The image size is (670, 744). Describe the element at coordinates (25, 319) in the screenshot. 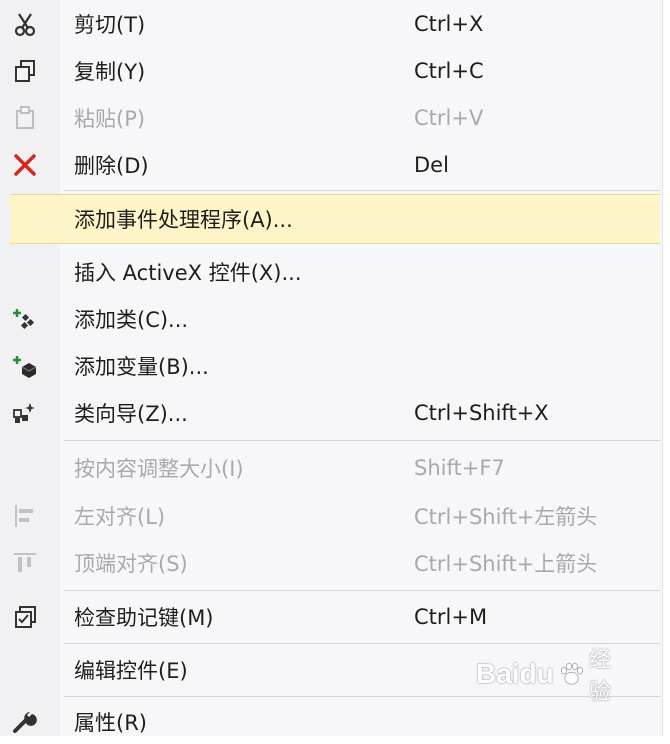

I see `add-class-icon` at that location.